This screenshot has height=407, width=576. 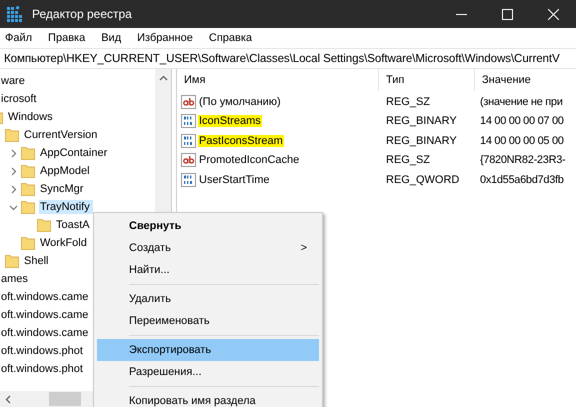 I want to click on submenu-arrow: >, so click(x=303, y=248).